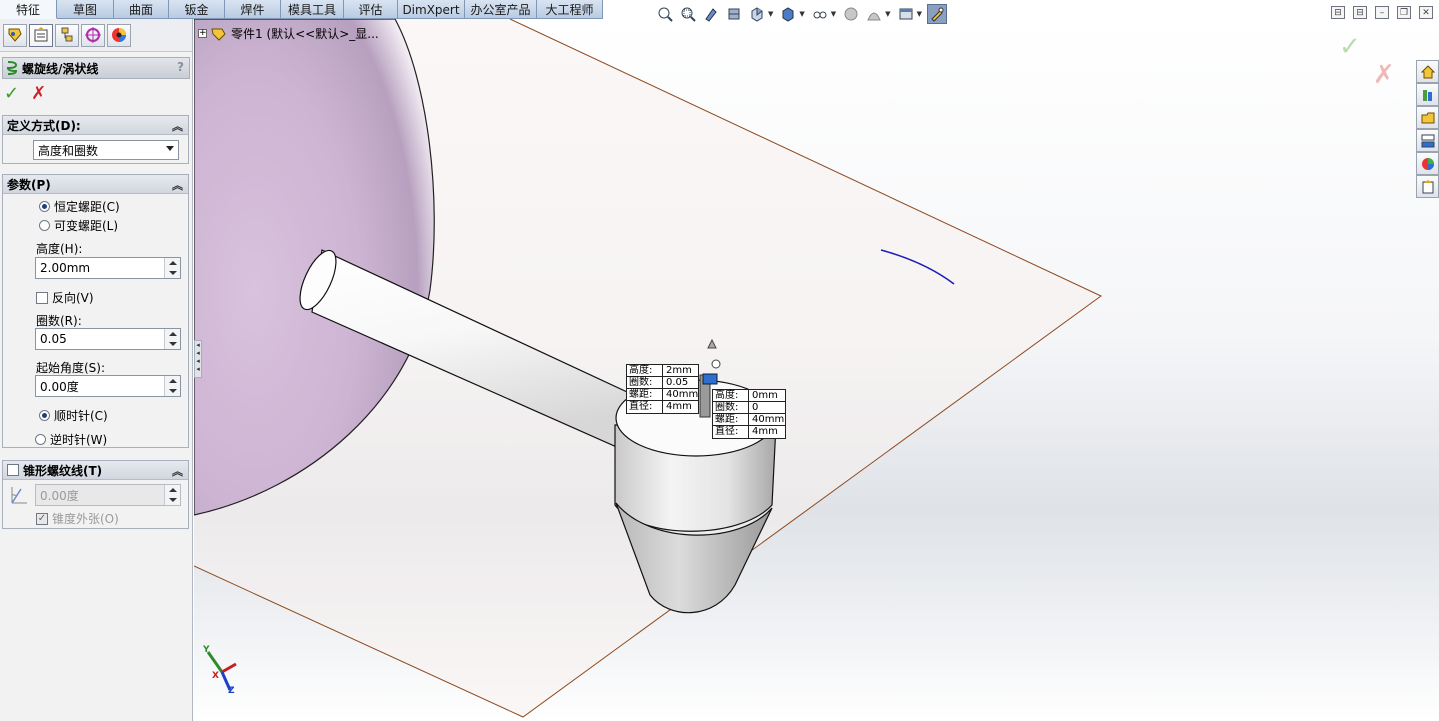 The height and width of the screenshot is (721, 1439). Describe the element at coordinates (53, 339) in the screenshot. I see `revolutions-value: 0.05` at that location.